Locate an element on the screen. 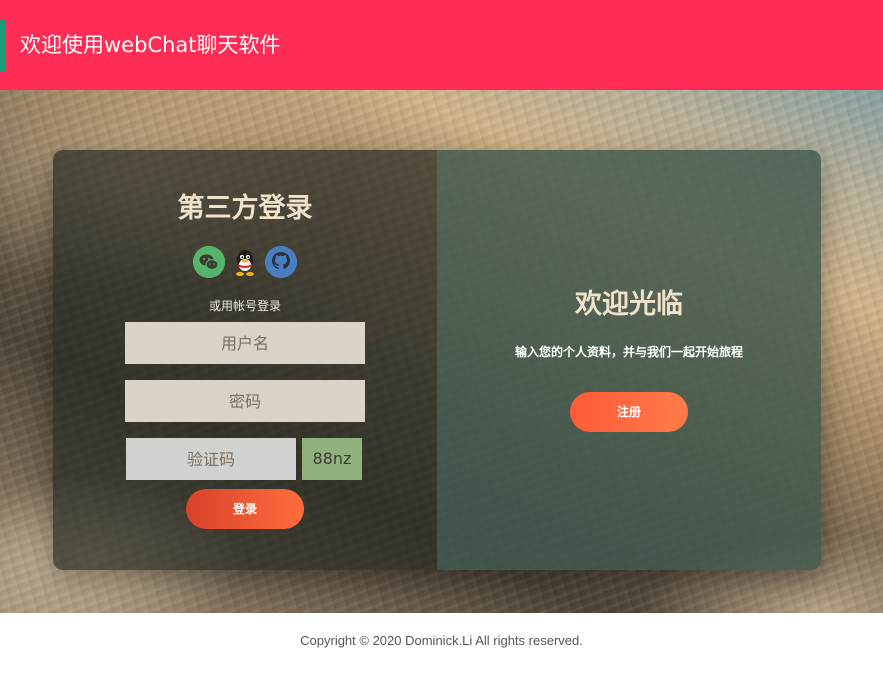 This screenshot has width=883, height=681. social-login-row is located at coordinates (245, 262).